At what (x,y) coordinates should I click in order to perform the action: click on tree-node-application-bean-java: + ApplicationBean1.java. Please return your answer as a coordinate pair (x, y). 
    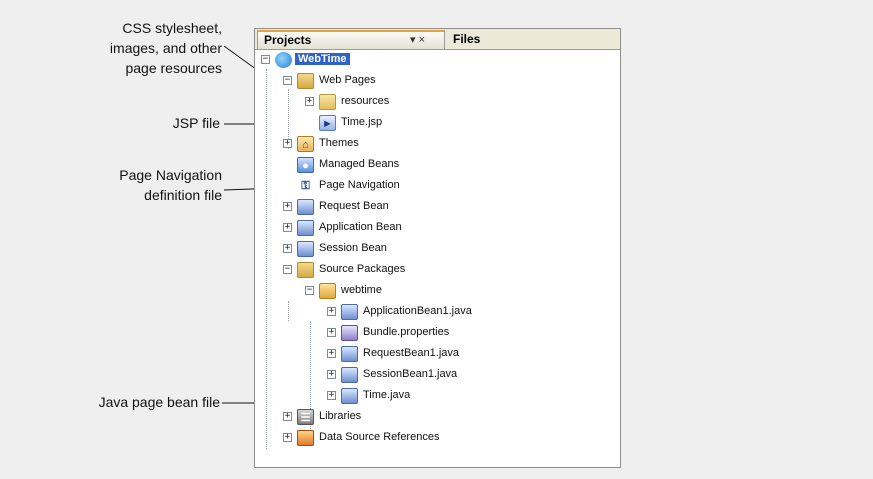
    Looking at the image, I should click on (457, 312).